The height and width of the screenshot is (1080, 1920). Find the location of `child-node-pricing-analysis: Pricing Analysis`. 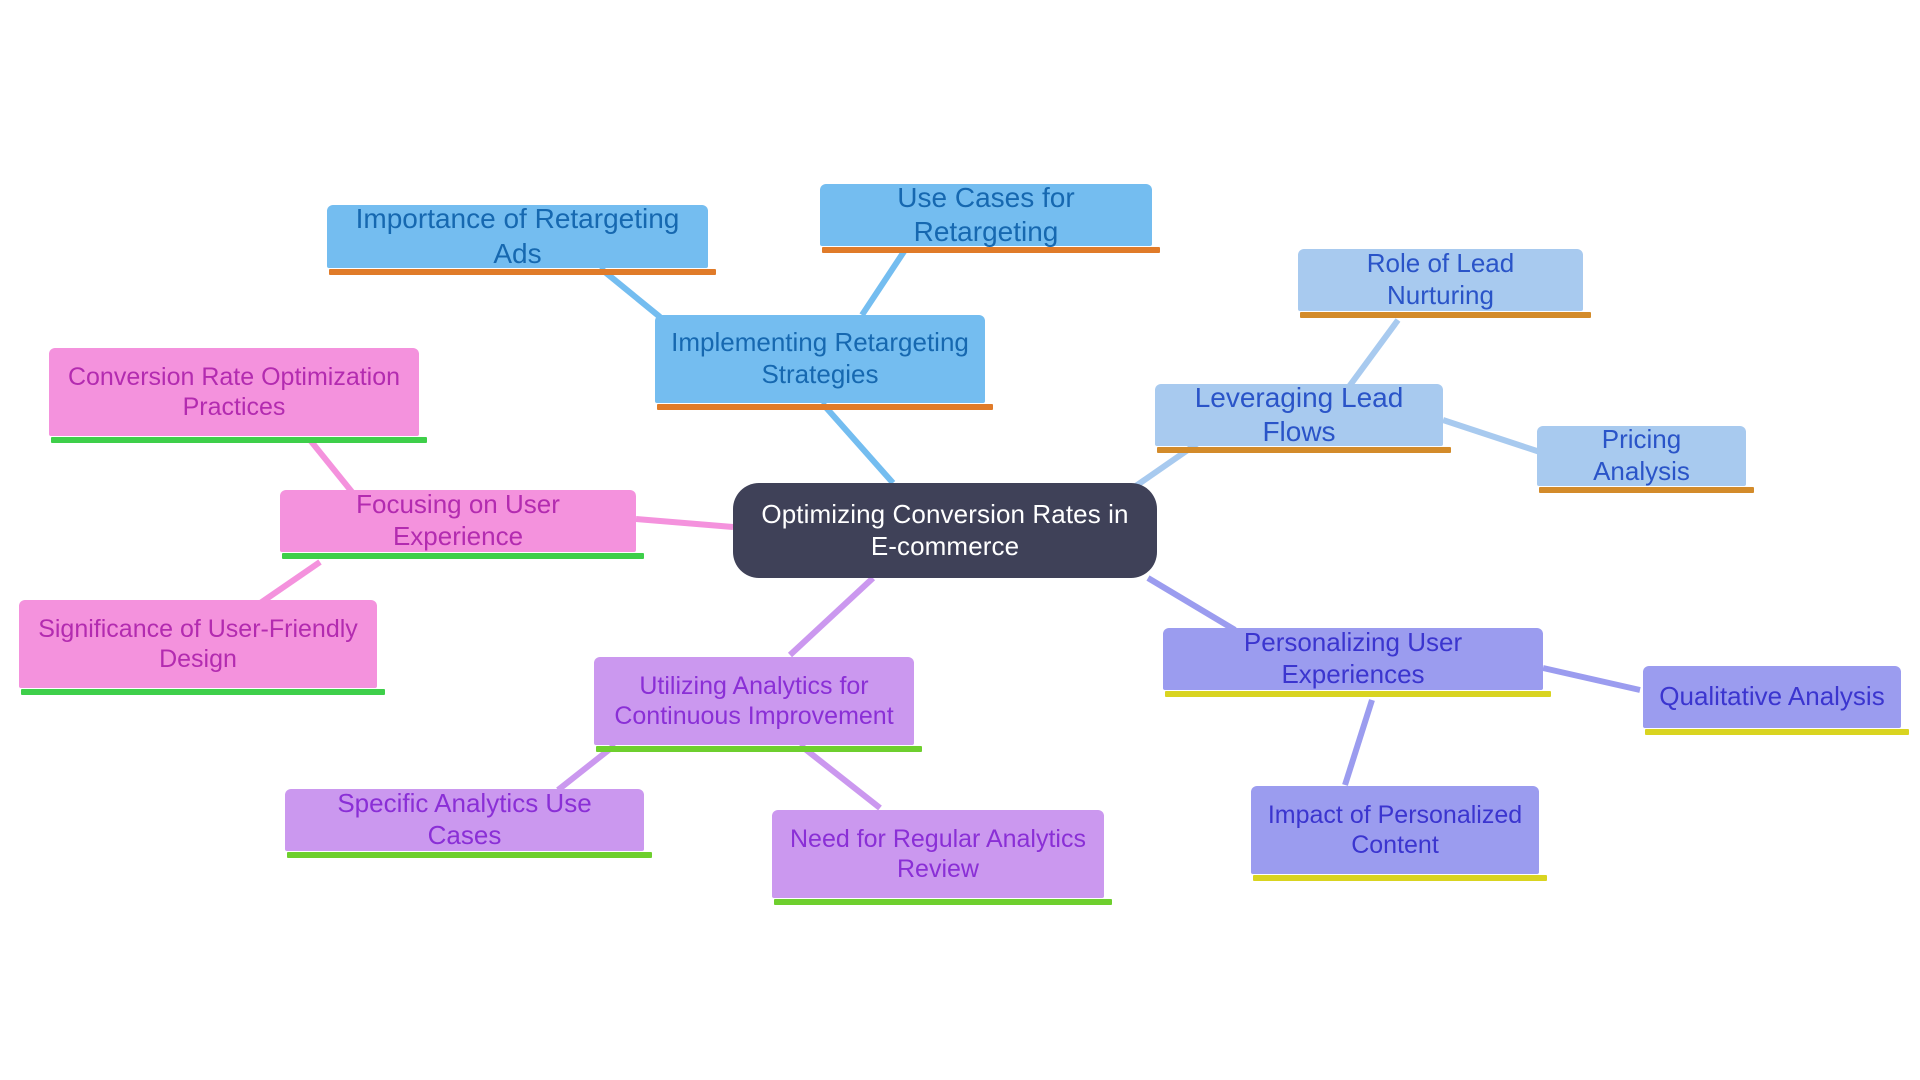

child-node-pricing-analysis: Pricing Analysis is located at coordinates (1645, 458).